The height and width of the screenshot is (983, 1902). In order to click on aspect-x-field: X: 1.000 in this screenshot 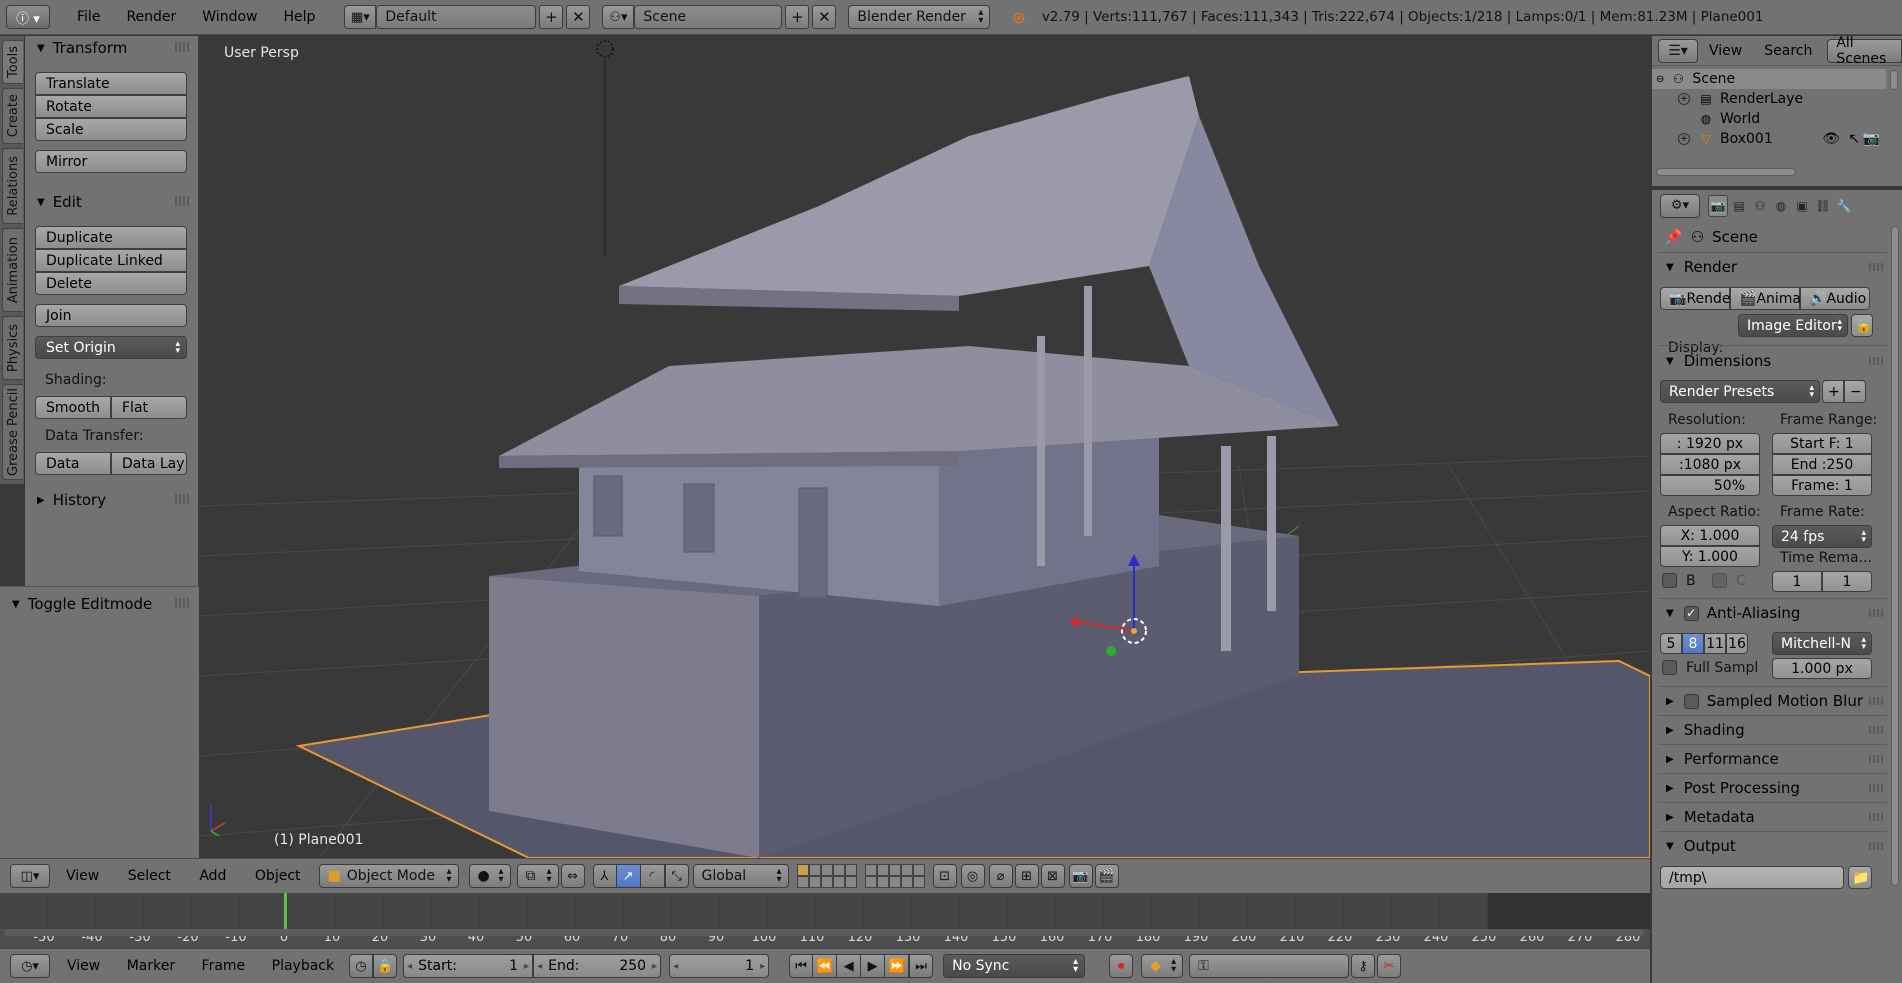, I will do `click(1710, 535)`.